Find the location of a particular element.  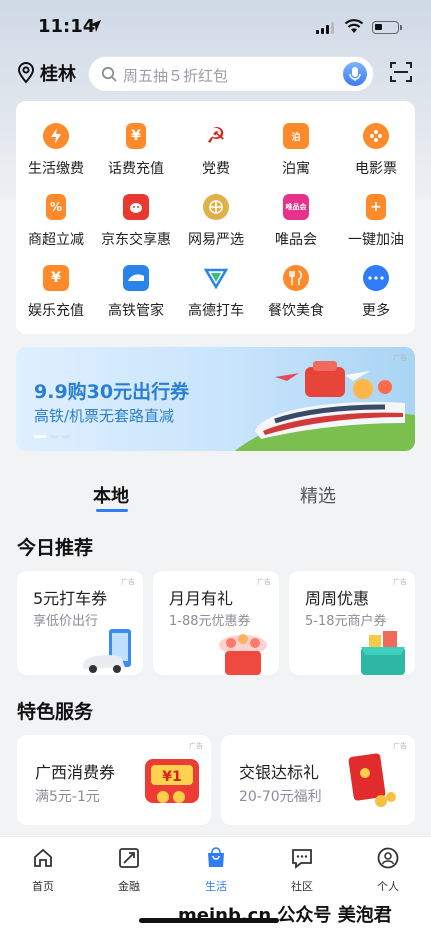

service-food: 餐饮美食 is located at coordinates (296, 292).